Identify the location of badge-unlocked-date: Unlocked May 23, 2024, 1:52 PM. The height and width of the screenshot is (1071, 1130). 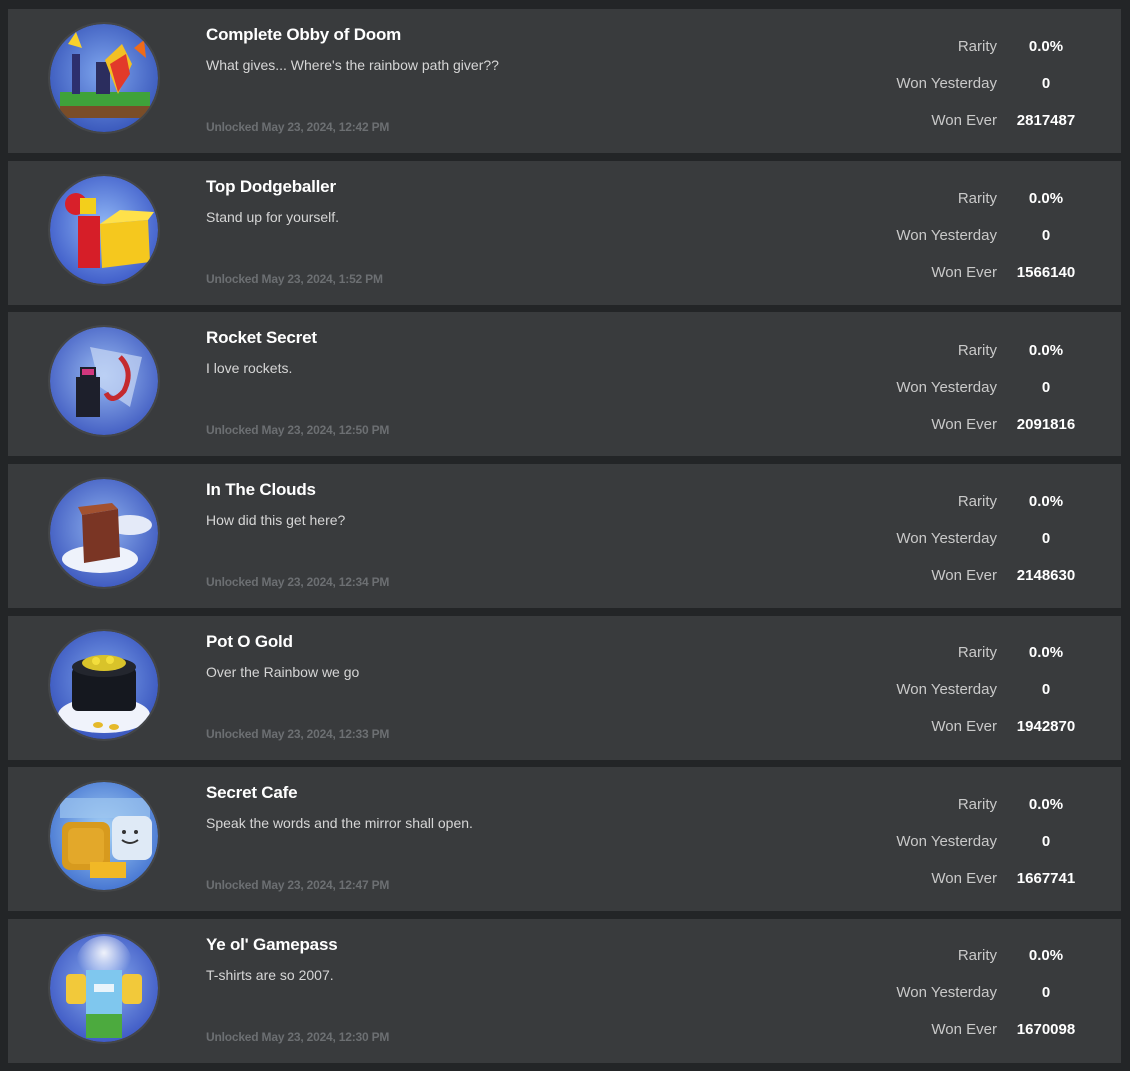
(294, 279).